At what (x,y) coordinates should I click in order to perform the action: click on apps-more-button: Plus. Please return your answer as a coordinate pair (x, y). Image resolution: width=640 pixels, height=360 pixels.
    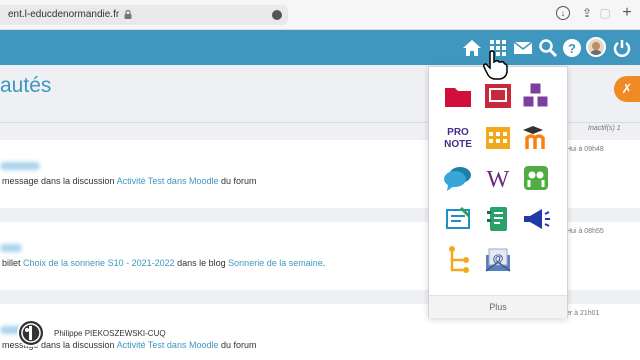
    Looking at the image, I should click on (498, 306).